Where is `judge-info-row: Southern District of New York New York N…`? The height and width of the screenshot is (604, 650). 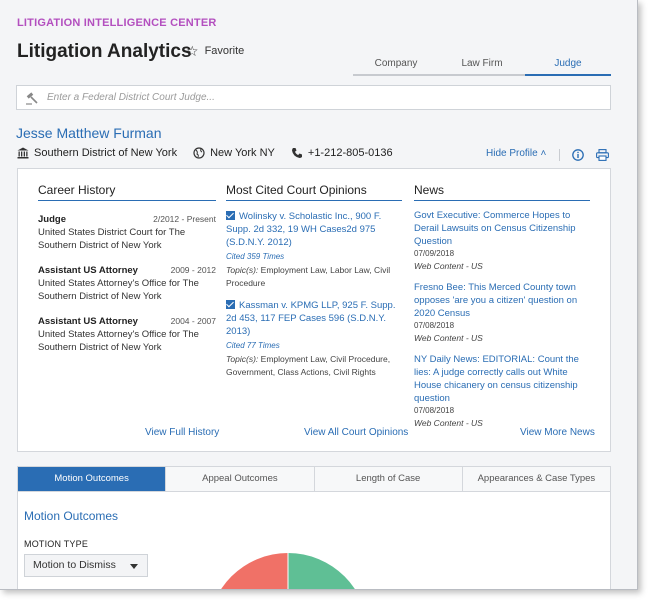
judge-info-row: Southern District of New York New York N… is located at coordinates (213, 153).